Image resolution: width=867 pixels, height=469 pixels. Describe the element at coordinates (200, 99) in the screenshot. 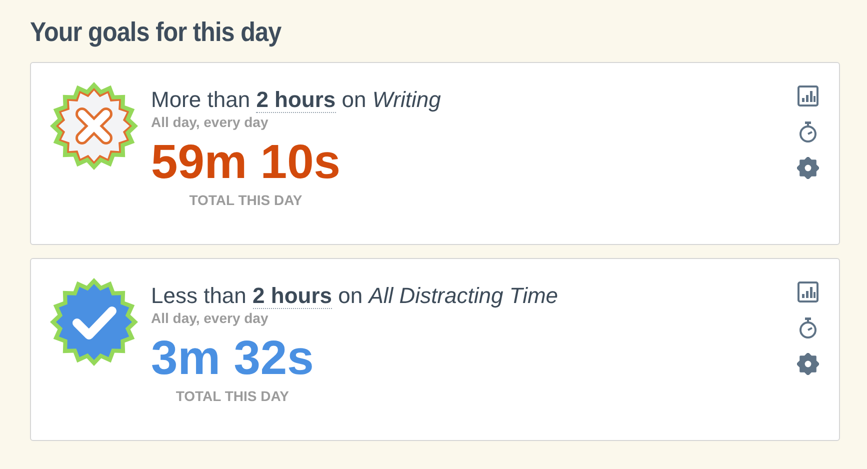

I see `goal-comparison: More than` at that location.